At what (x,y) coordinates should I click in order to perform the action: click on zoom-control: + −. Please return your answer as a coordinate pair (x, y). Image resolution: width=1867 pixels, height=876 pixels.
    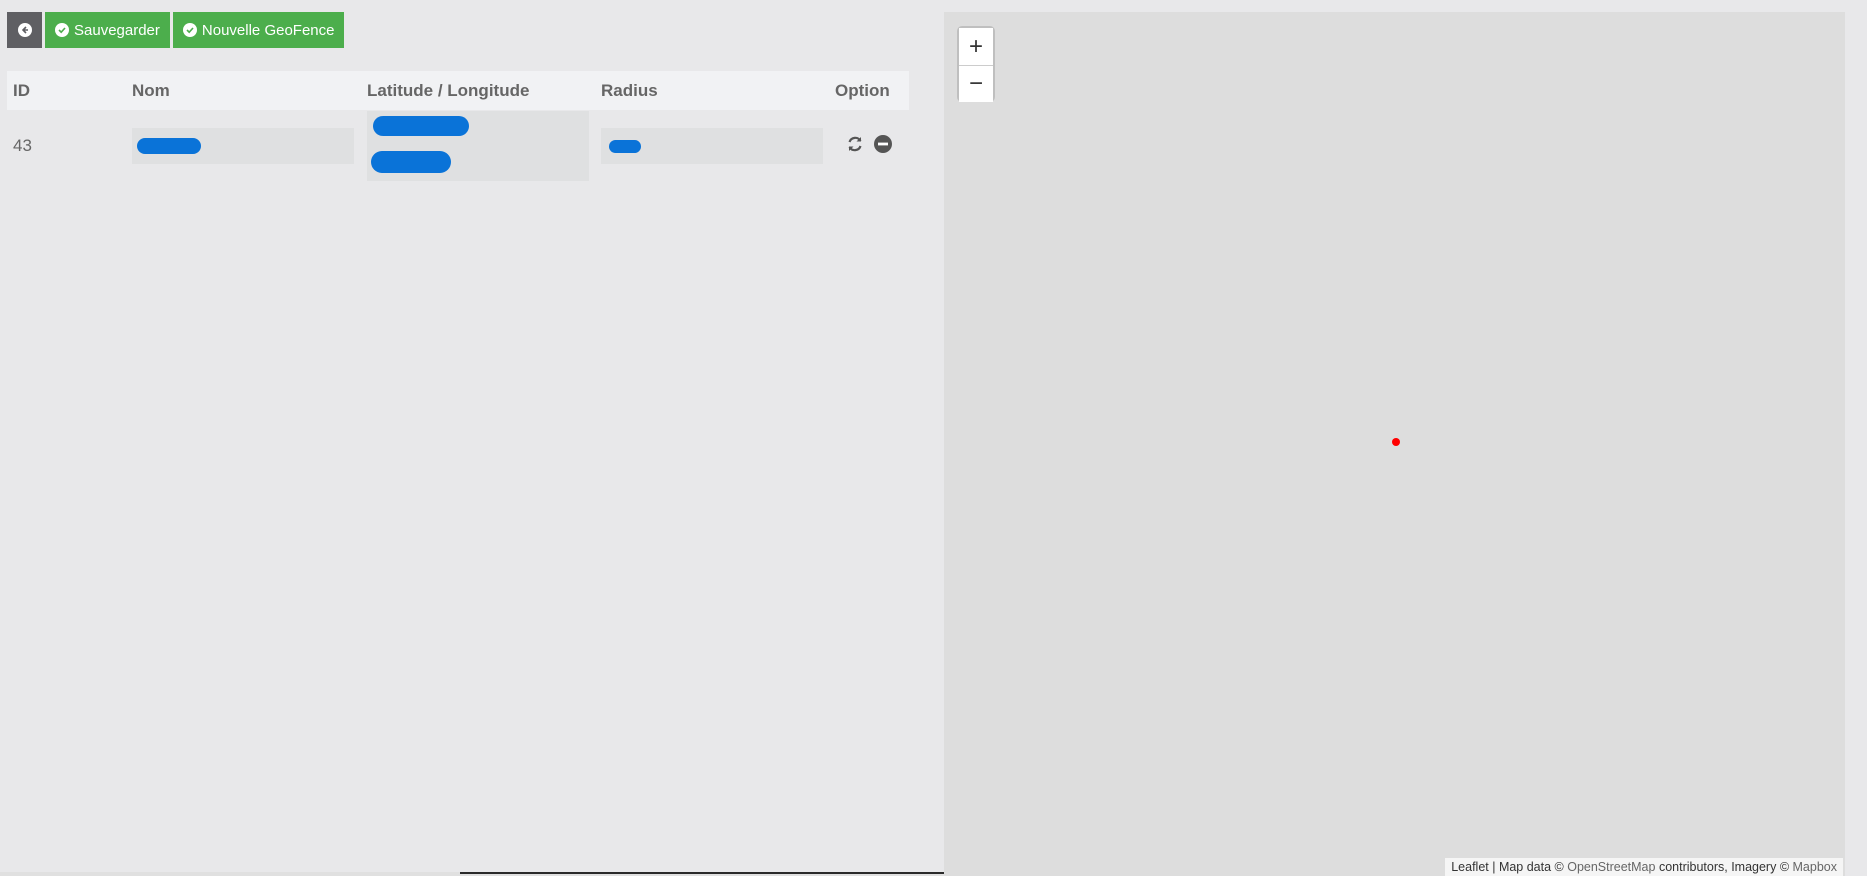
    Looking at the image, I should click on (976, 64).